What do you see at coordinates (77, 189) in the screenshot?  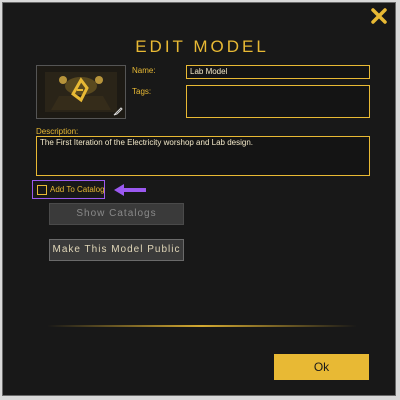 I see `add-to-catalog-label: Add To Catalog` at bounding box center [77, 189].